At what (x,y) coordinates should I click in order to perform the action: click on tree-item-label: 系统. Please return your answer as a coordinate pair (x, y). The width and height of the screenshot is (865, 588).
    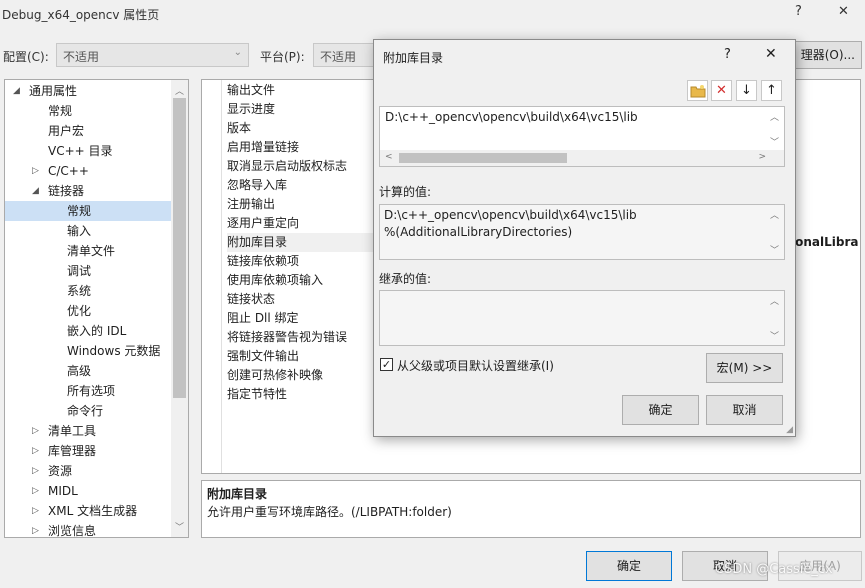
    Looking at the image, I should click on (79, 291).